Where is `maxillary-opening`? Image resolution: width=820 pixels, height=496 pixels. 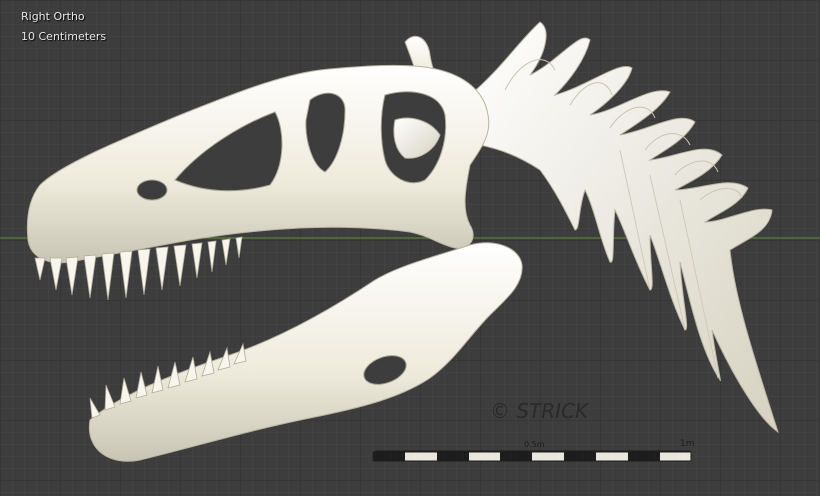 maxillary-opening is located at coordinates (152, 190).